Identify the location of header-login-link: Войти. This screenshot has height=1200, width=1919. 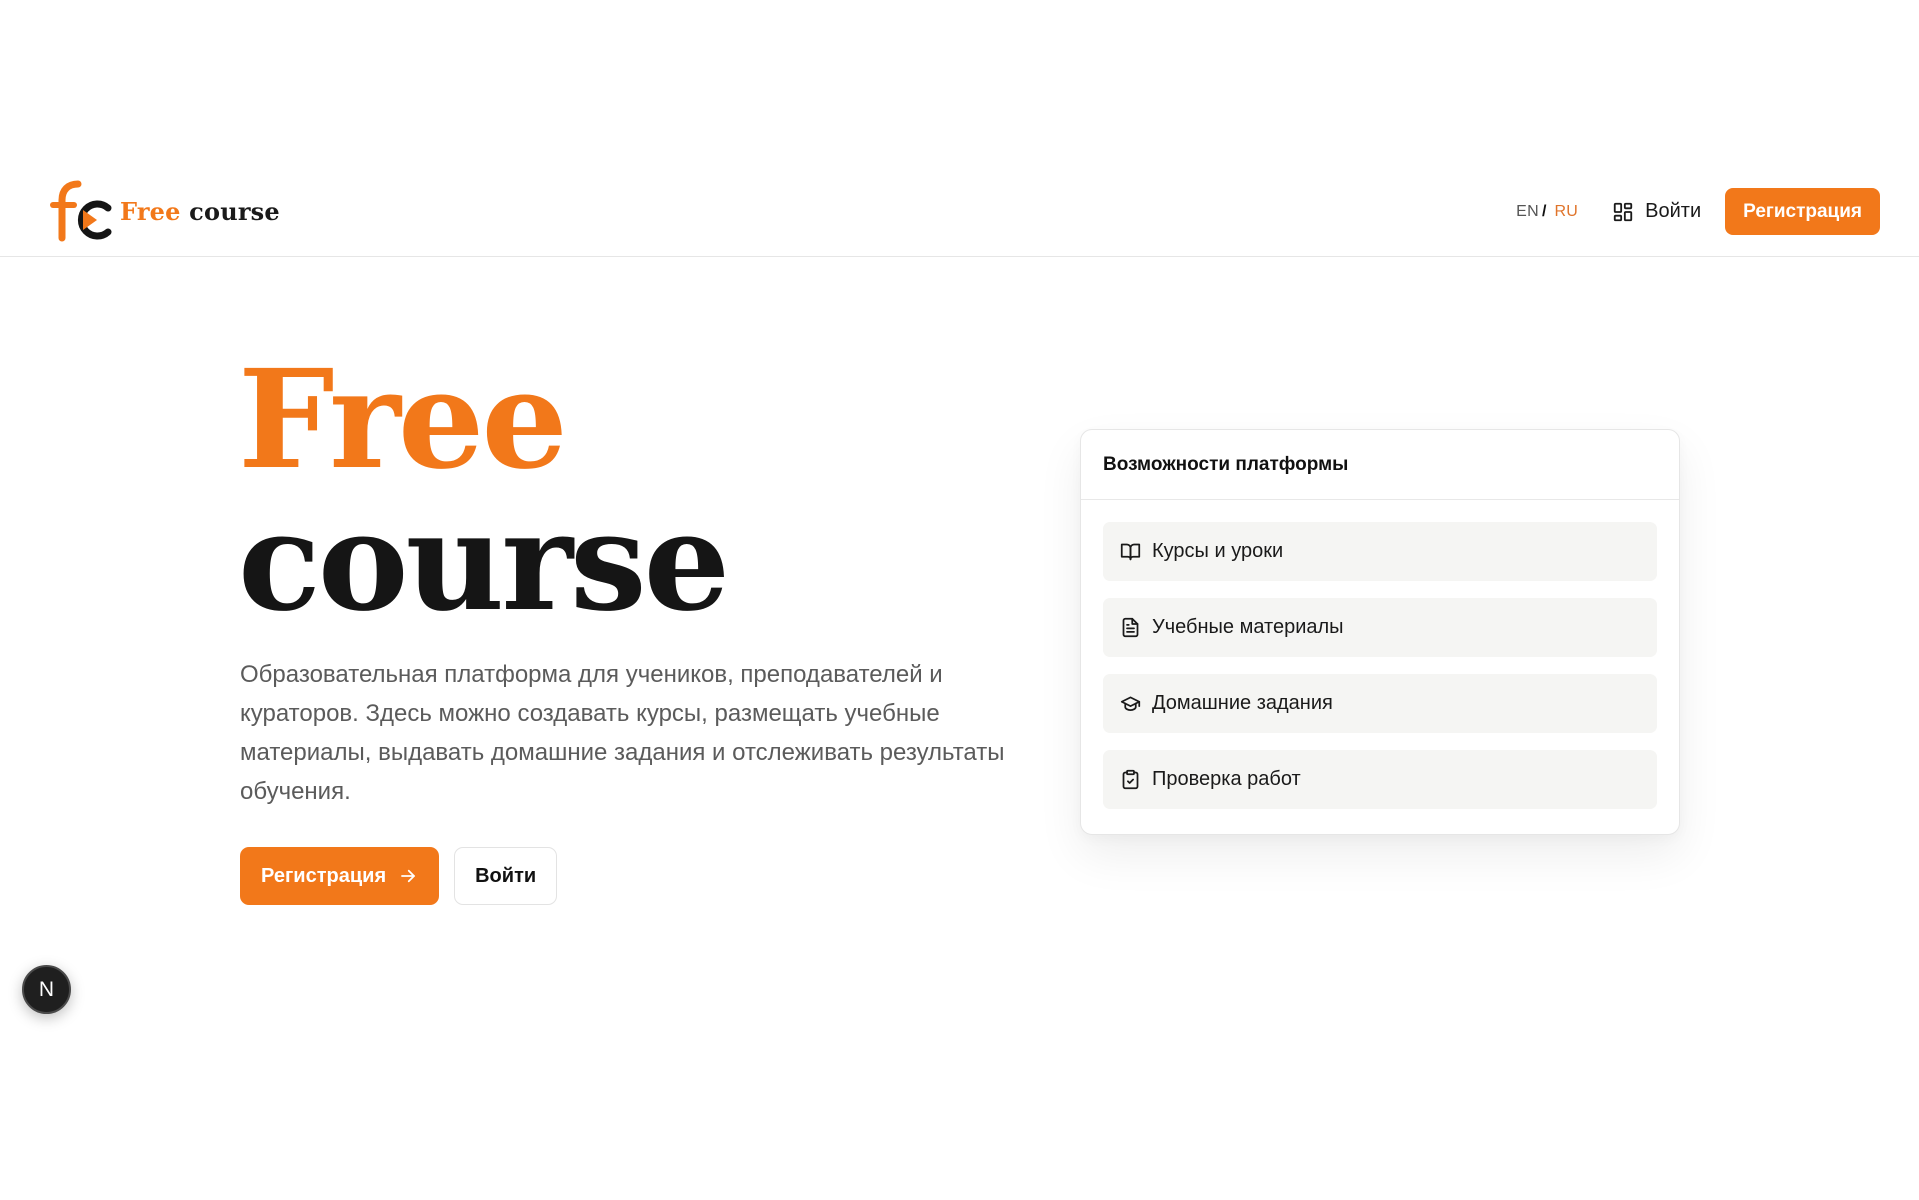
(1656, 211).